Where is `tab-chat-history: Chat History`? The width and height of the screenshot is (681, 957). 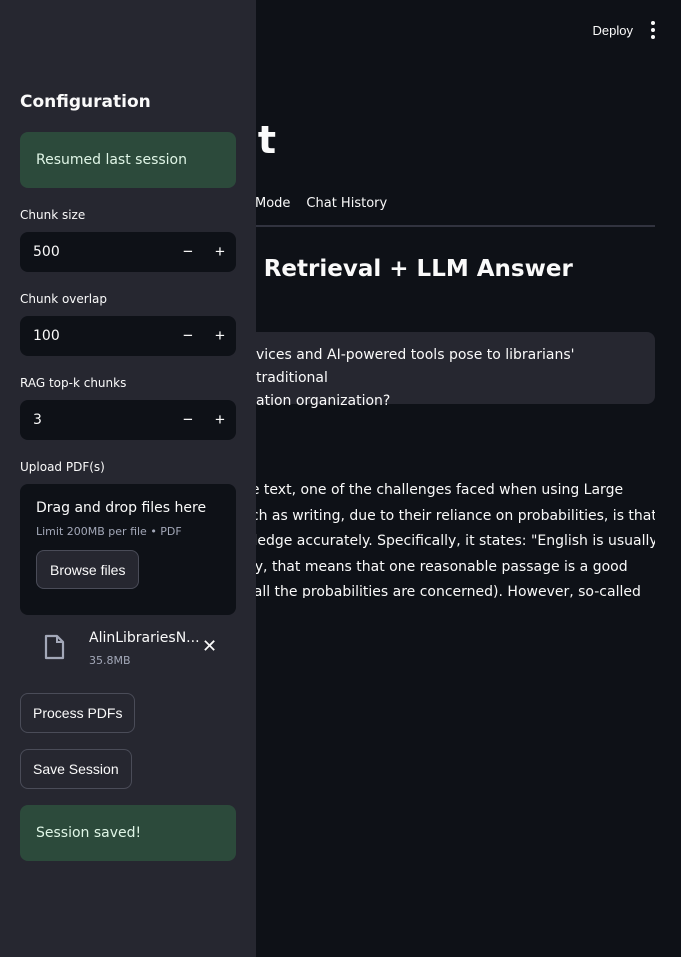
tab-chat-history: Chat History is located at coordinates (346, 203).